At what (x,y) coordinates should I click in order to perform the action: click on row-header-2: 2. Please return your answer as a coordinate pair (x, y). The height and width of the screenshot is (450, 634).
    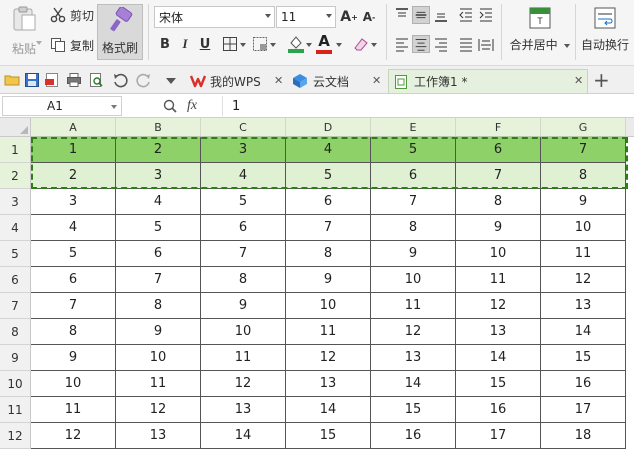
    Looking at the image, I should click on (15, 176).